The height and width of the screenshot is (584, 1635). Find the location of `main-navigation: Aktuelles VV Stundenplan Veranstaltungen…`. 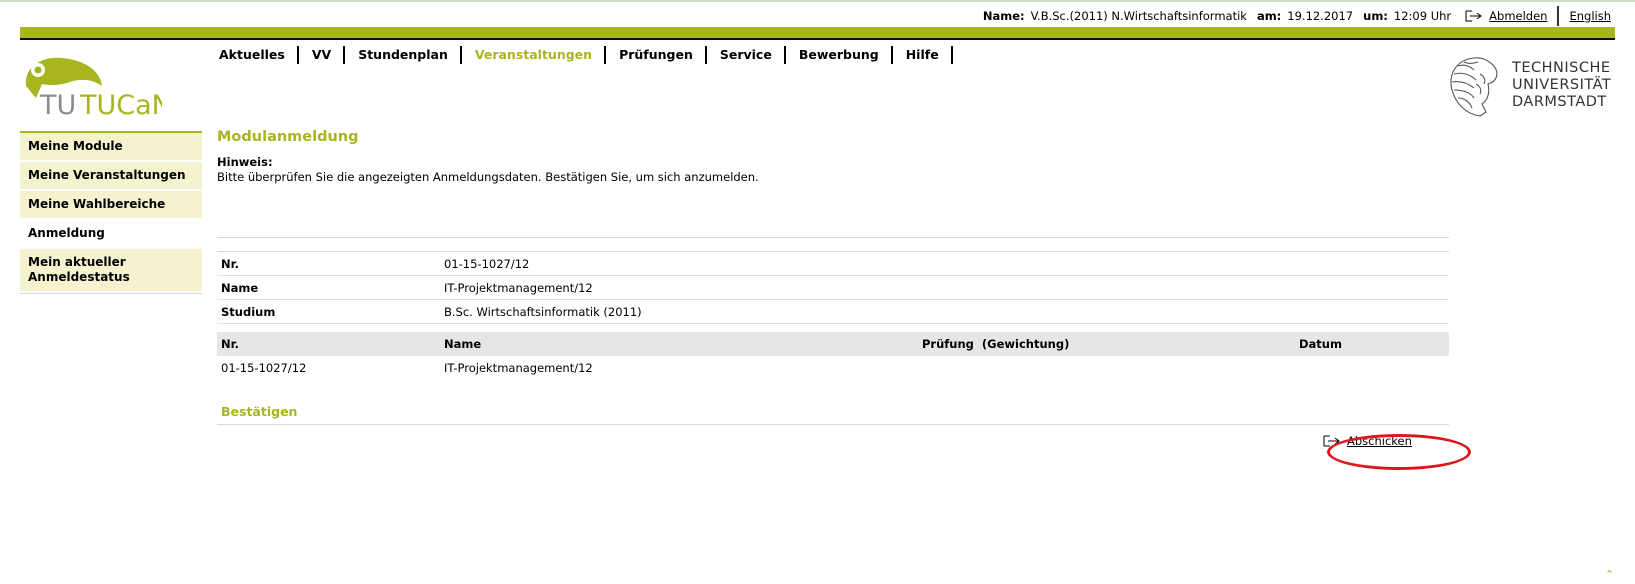

main-navigation: Aktuelles VV Stundenplan Veranstaltungen… is located at coordinates (589, 55).